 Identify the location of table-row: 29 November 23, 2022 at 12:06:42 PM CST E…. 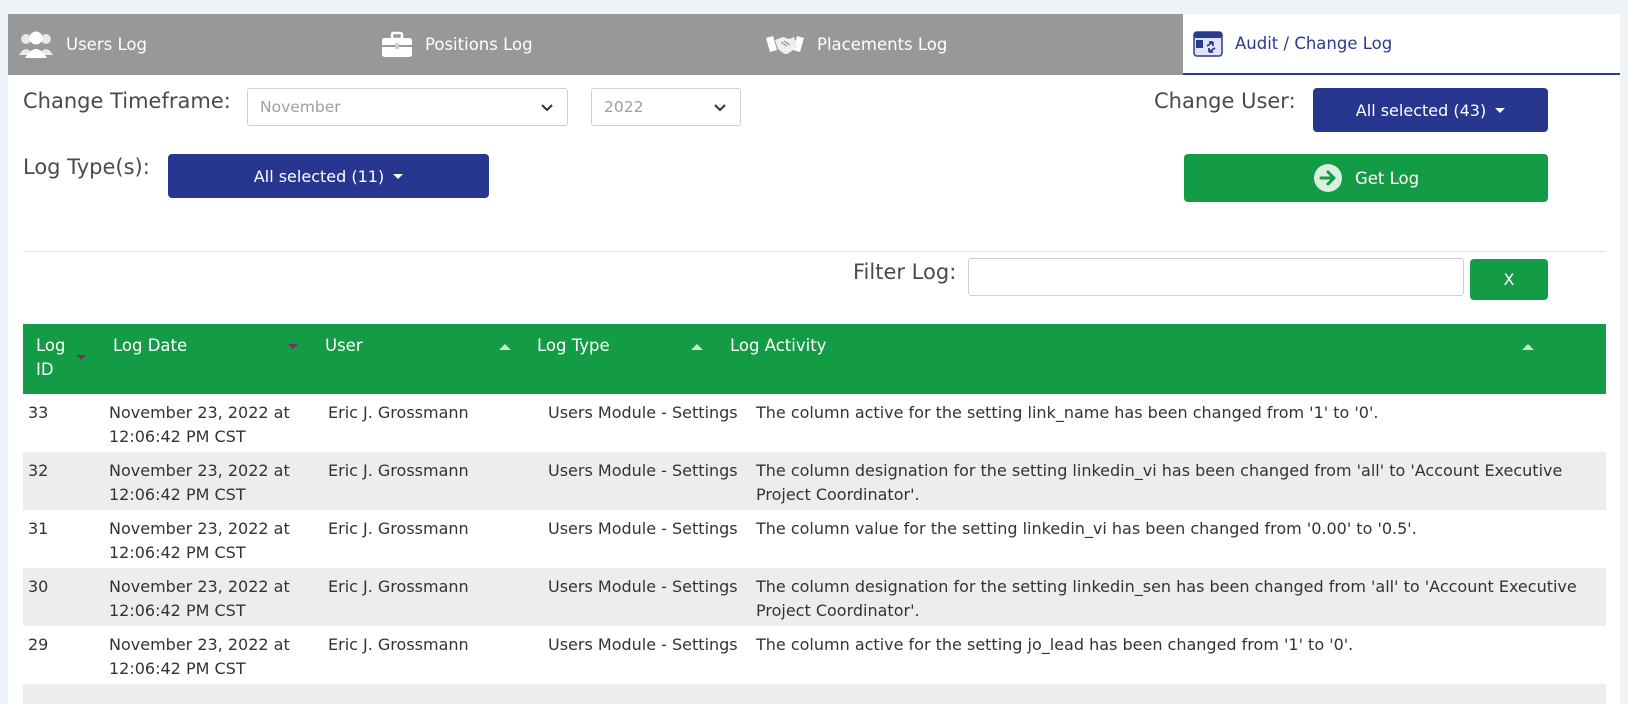
(814, 655).